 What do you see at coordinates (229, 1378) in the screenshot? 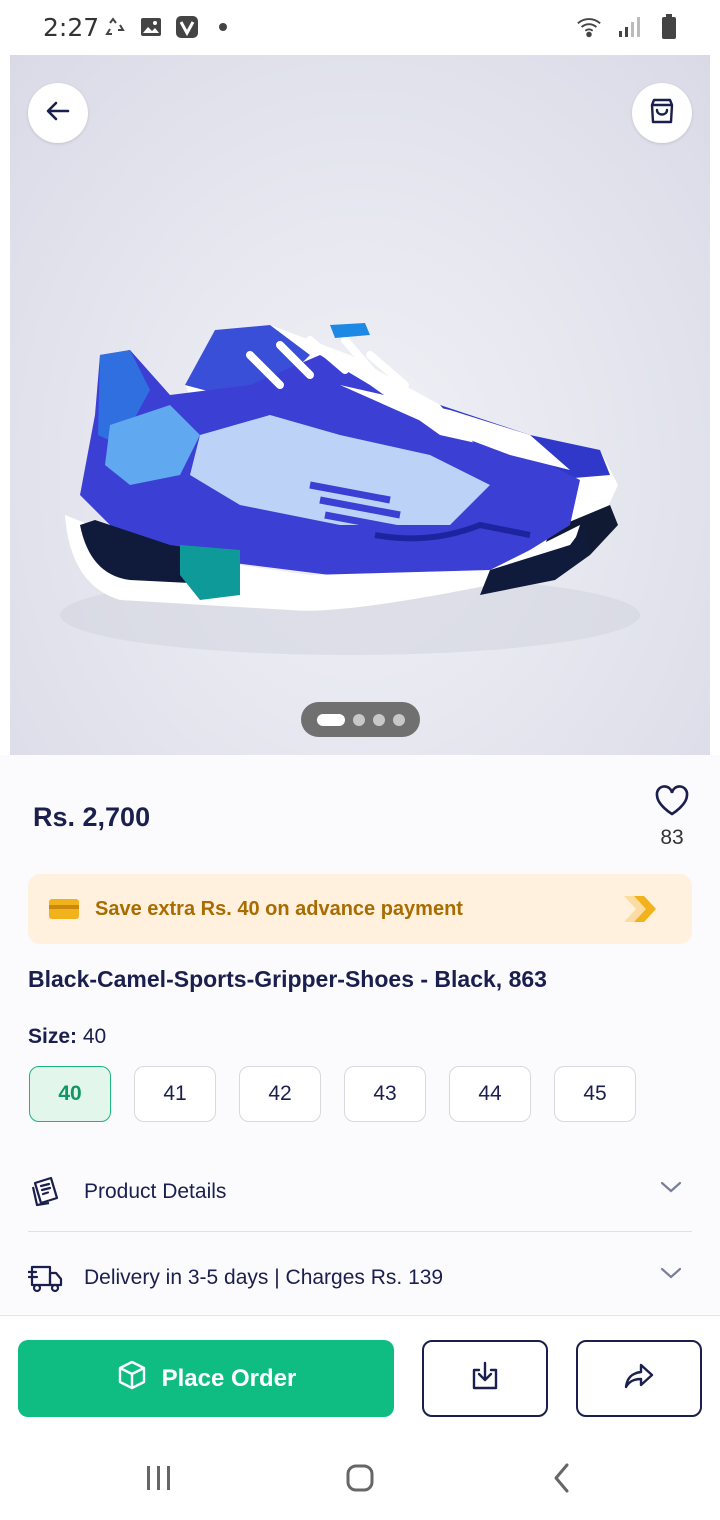
I see `place-order-label: Place Order` at bounding box center [229, 1378].